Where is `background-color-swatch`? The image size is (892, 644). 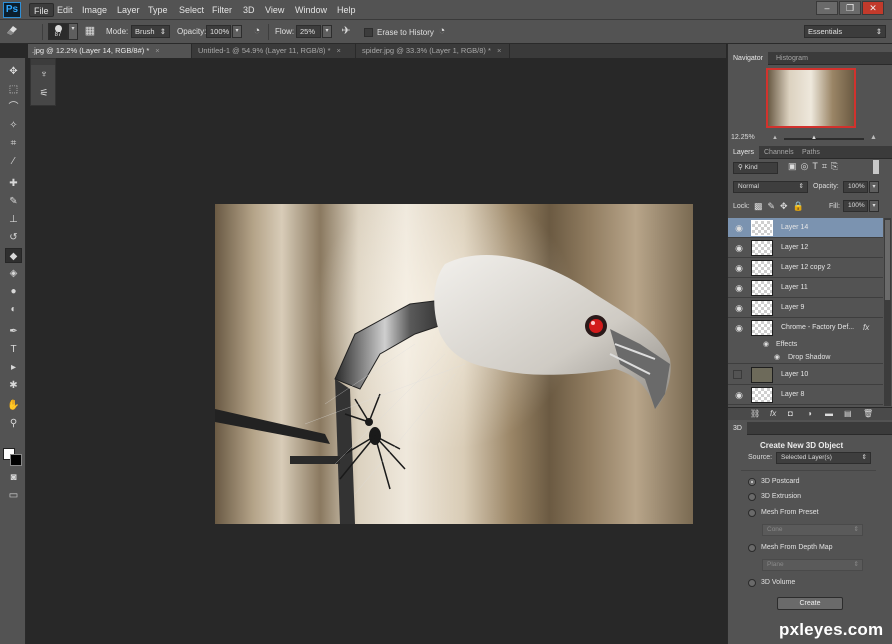
background-color-swatch is located at coordinates (16, 460).